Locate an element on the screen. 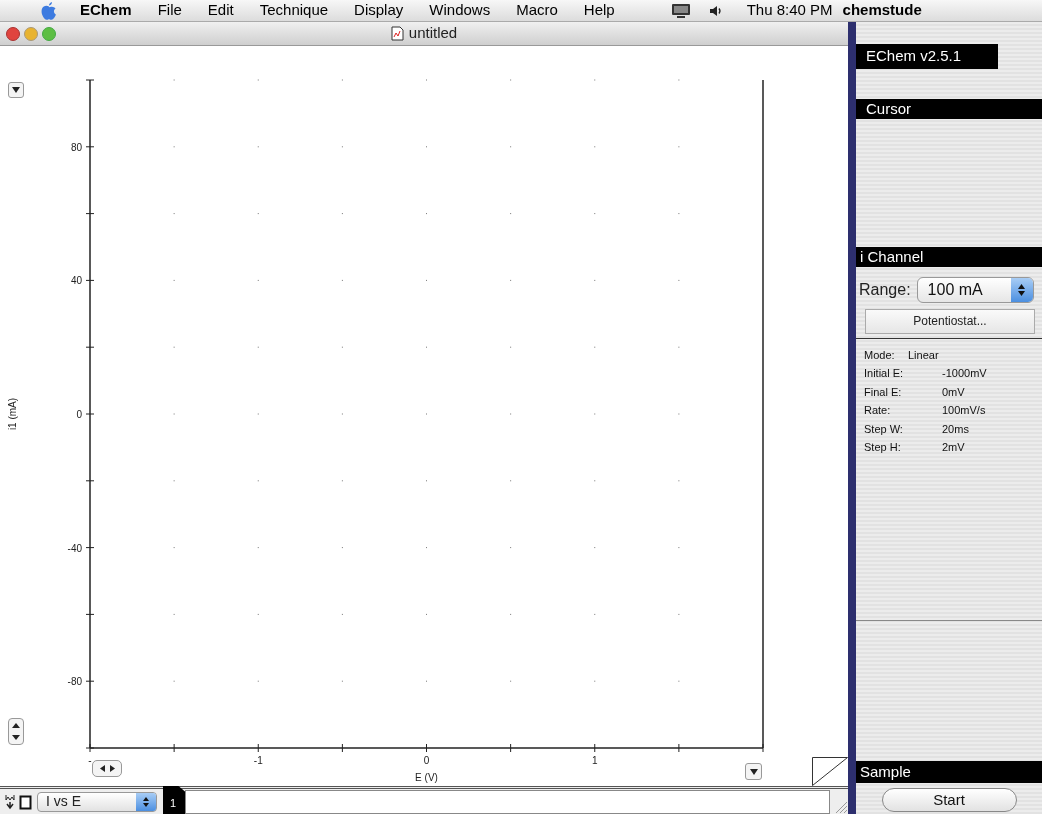  menu-item: File is located at coordinates (169, 11).